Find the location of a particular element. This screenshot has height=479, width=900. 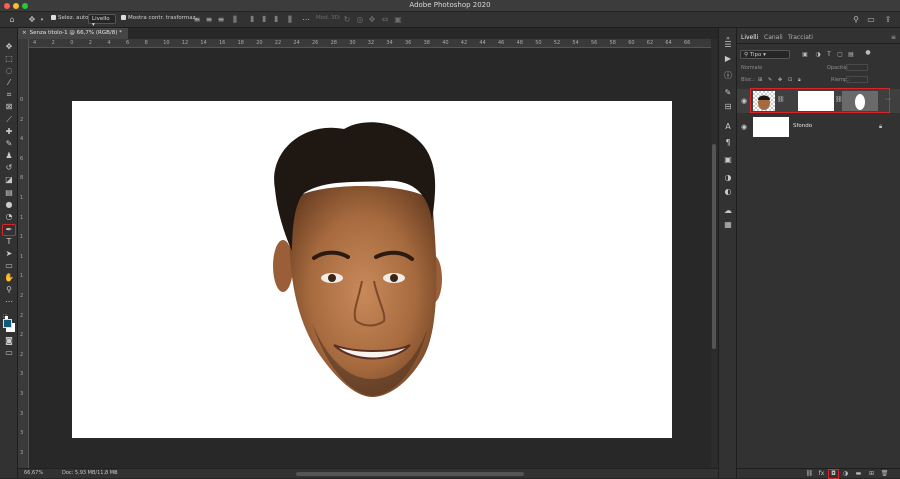

opacity-field is located at coordinates (857, 67).